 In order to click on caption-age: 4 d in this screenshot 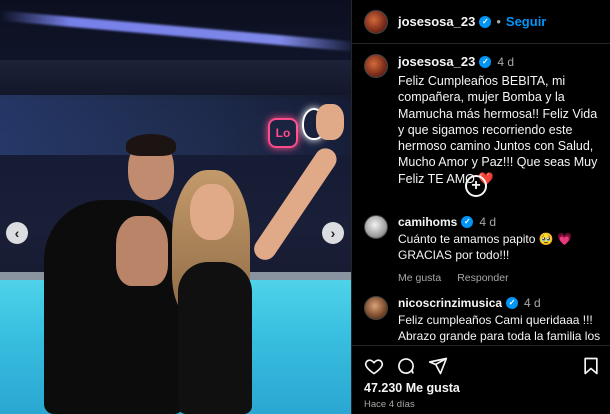, I will do `click(506, 61)`.